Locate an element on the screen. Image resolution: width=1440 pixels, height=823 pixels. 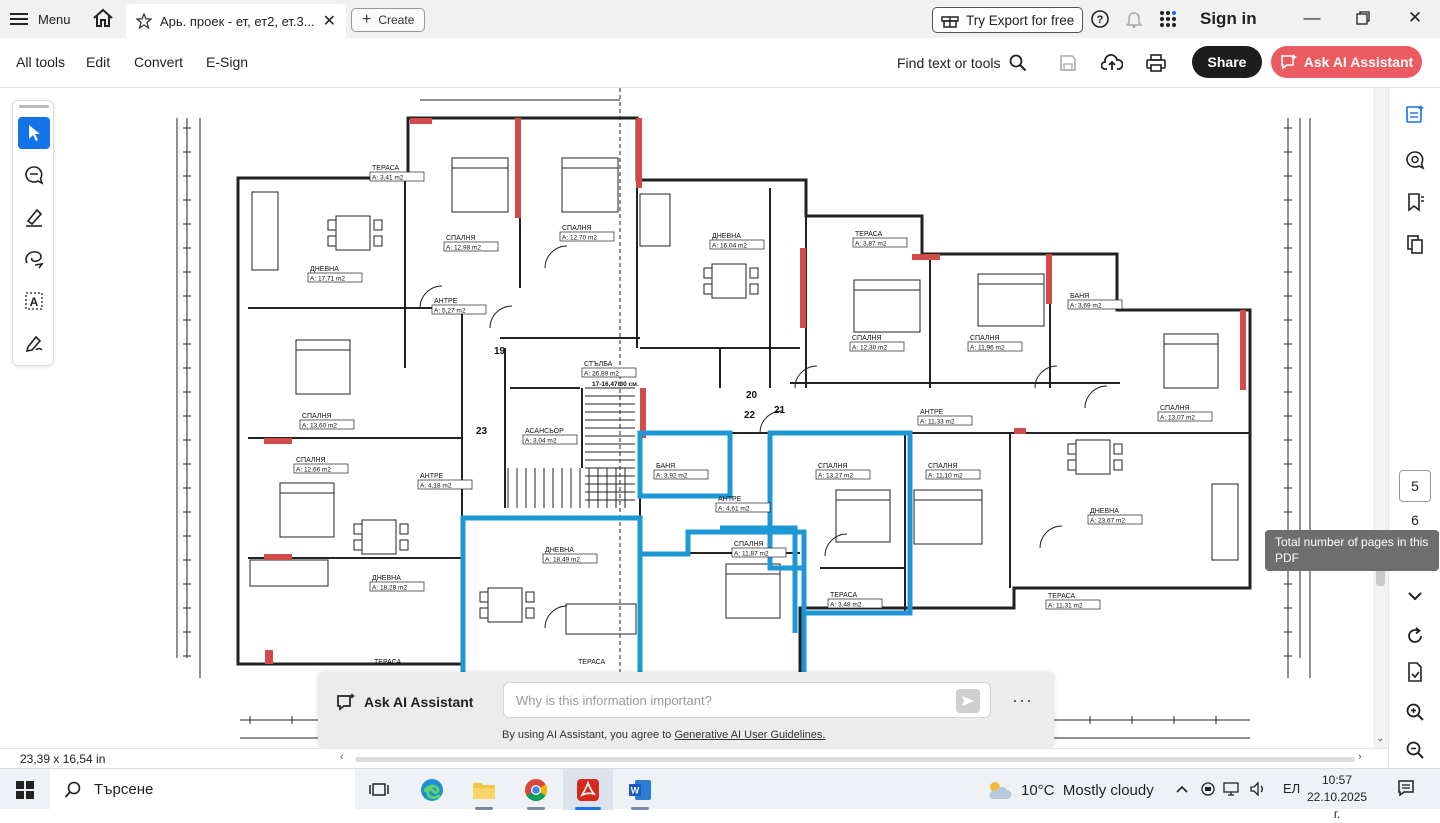
taskbar-search-box: Търсене is located at coordinates (202, 789).